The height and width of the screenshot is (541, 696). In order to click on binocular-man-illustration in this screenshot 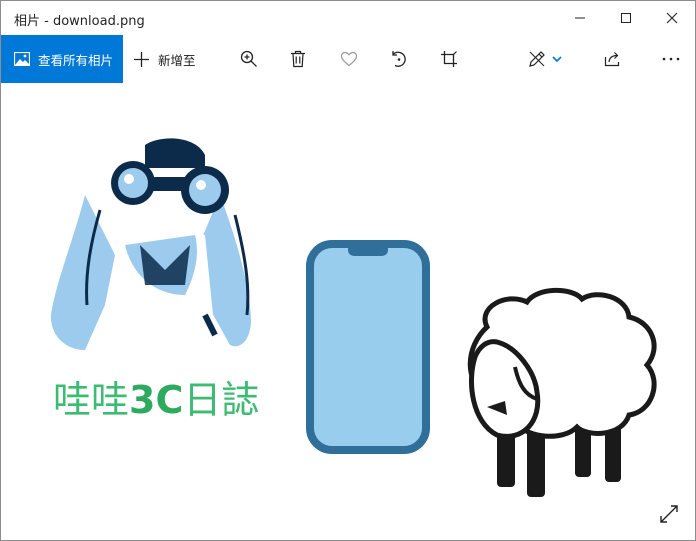, I will do `click(150, 244)`.